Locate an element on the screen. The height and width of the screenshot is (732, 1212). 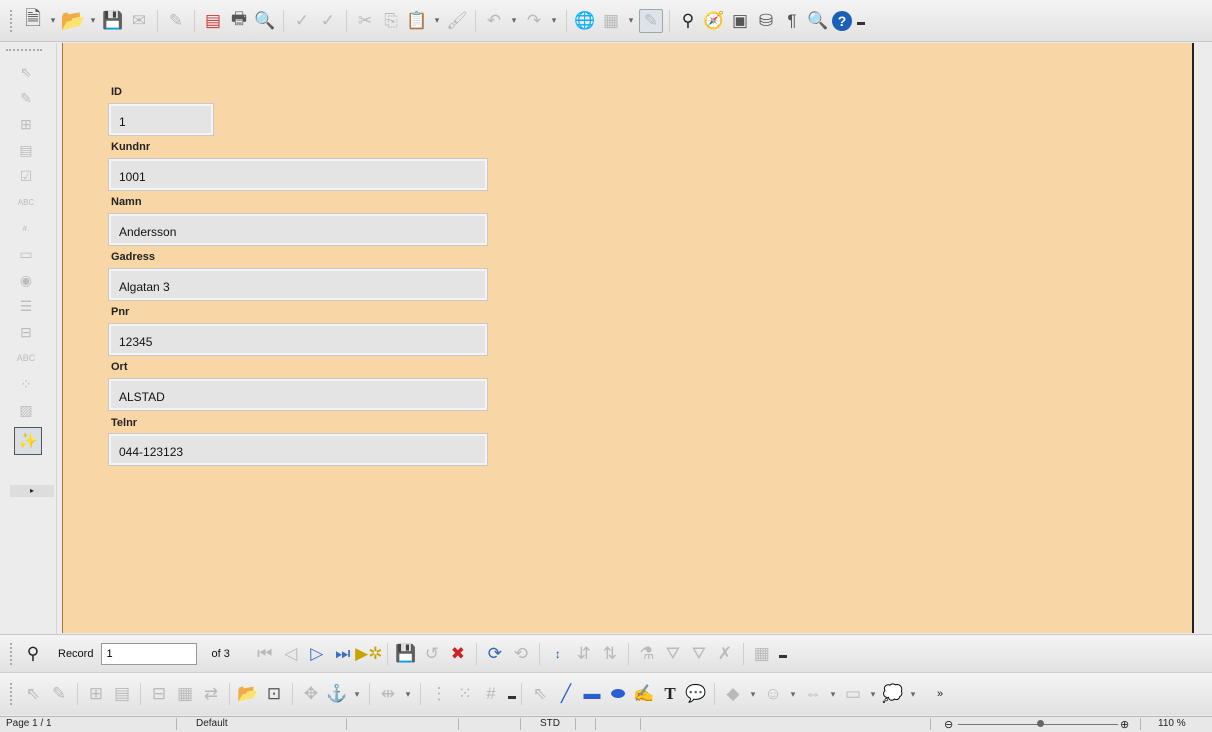
print-icon: 🖶 is located at coordinates (239, 21).